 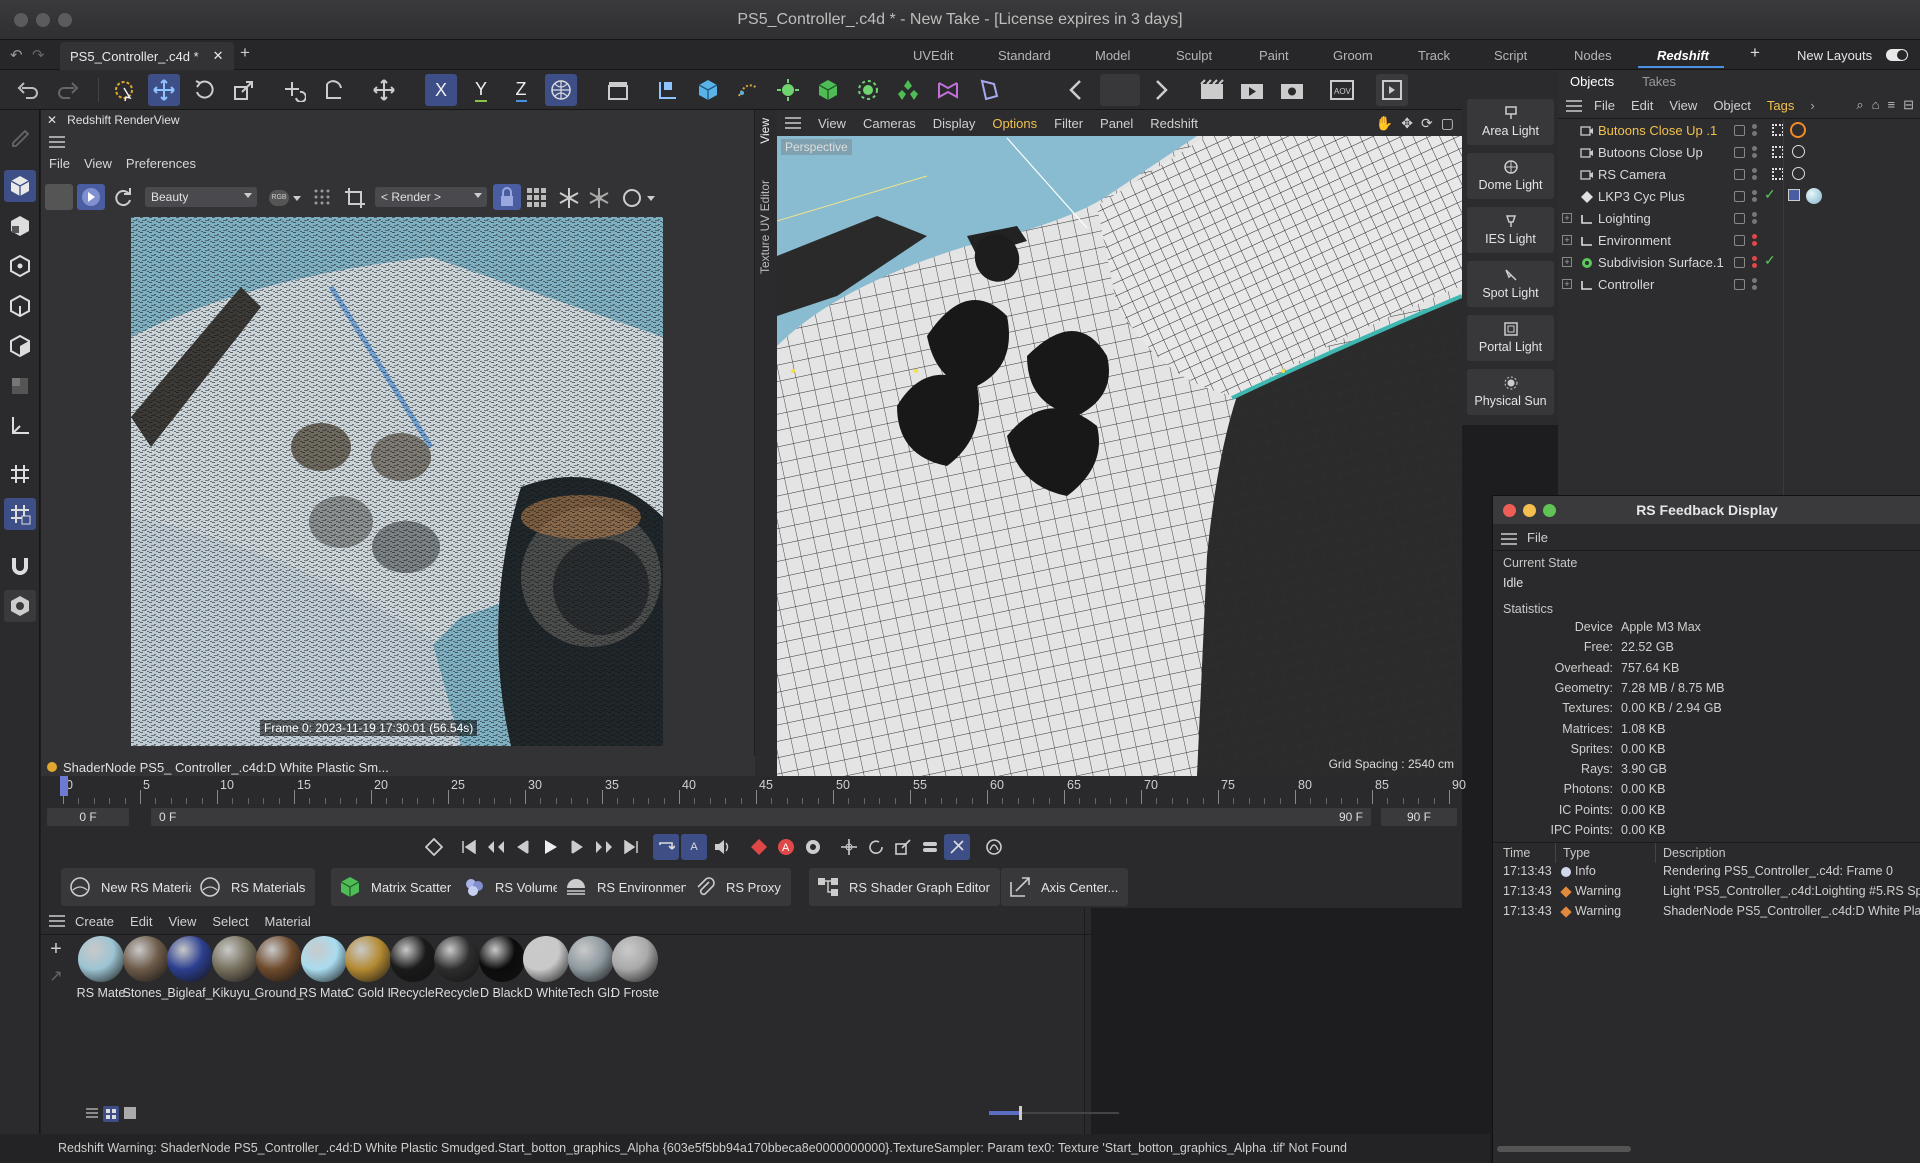 What do you see at coordinates (954, 123) in the screenshot?
I see `vp-menu-display: Display` at bounding box center [954, 123].